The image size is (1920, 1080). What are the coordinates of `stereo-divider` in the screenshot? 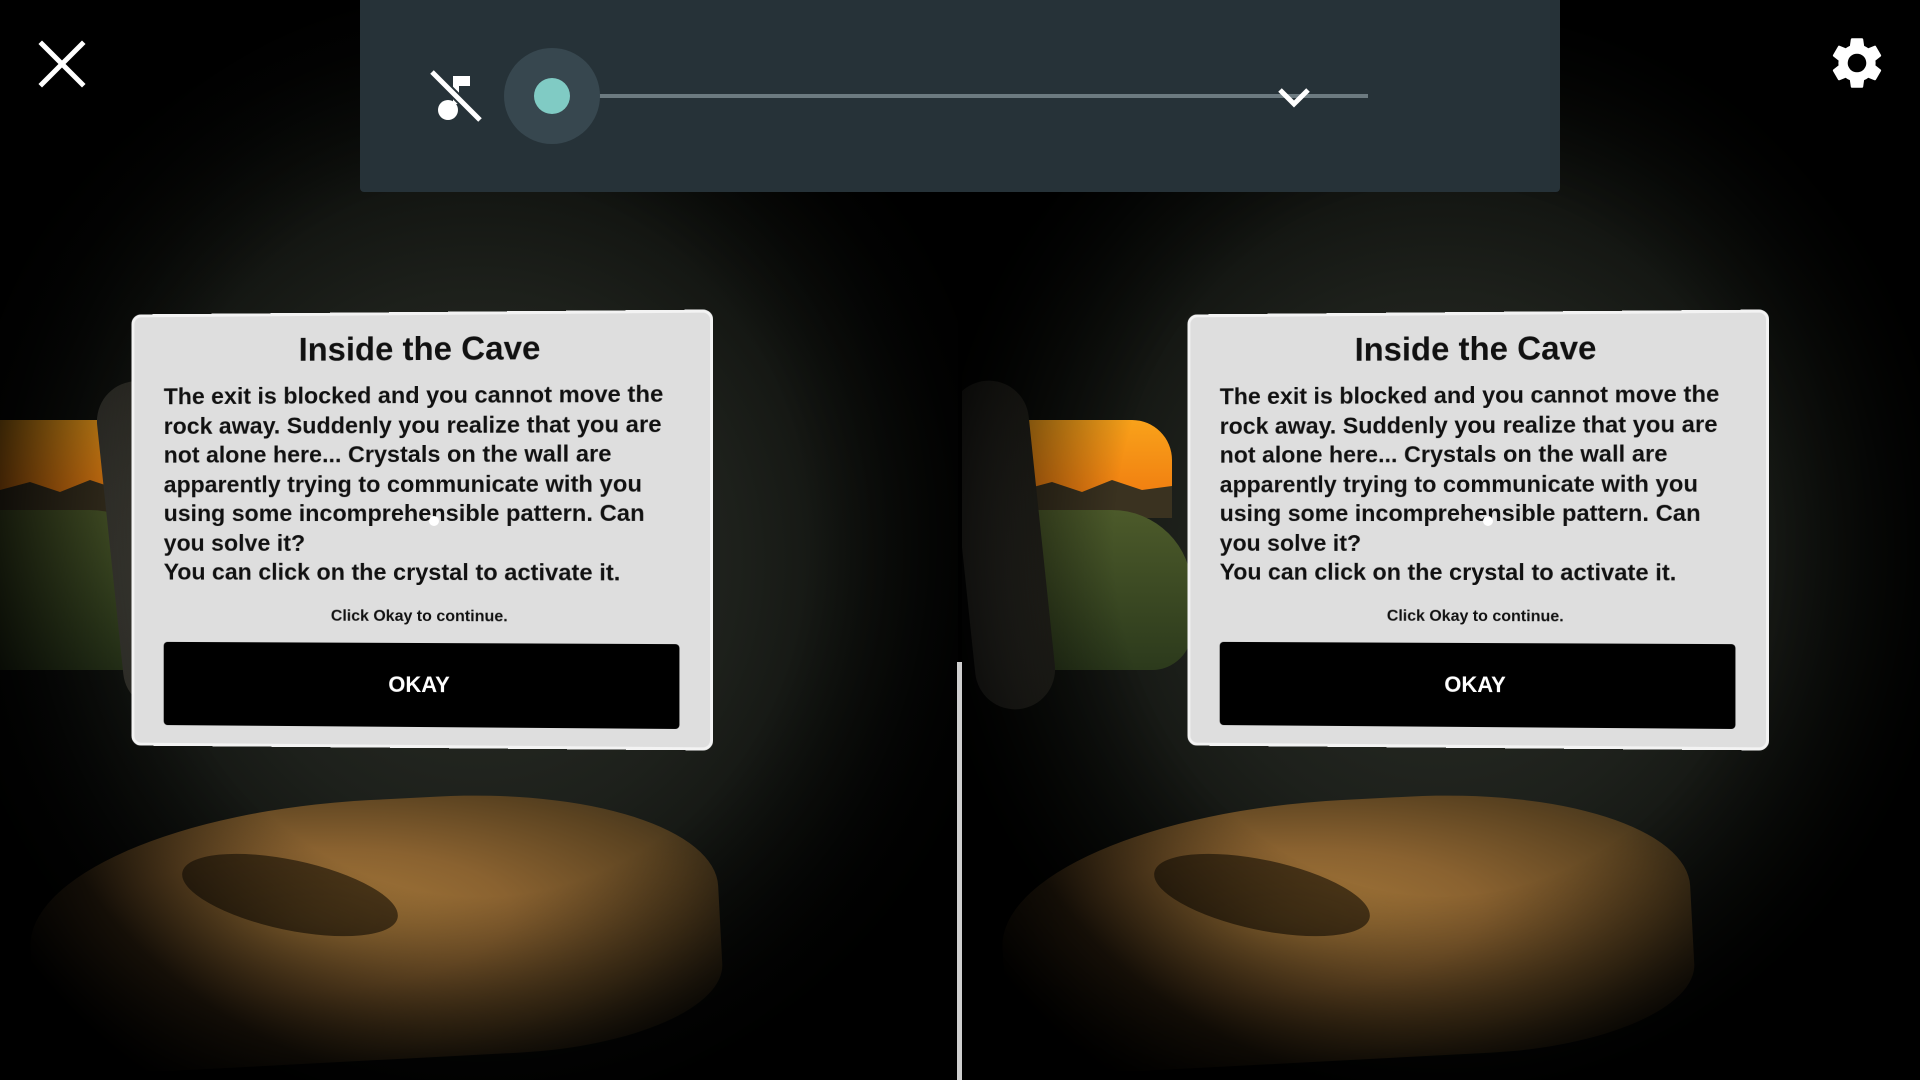 It's located at (959, 871).